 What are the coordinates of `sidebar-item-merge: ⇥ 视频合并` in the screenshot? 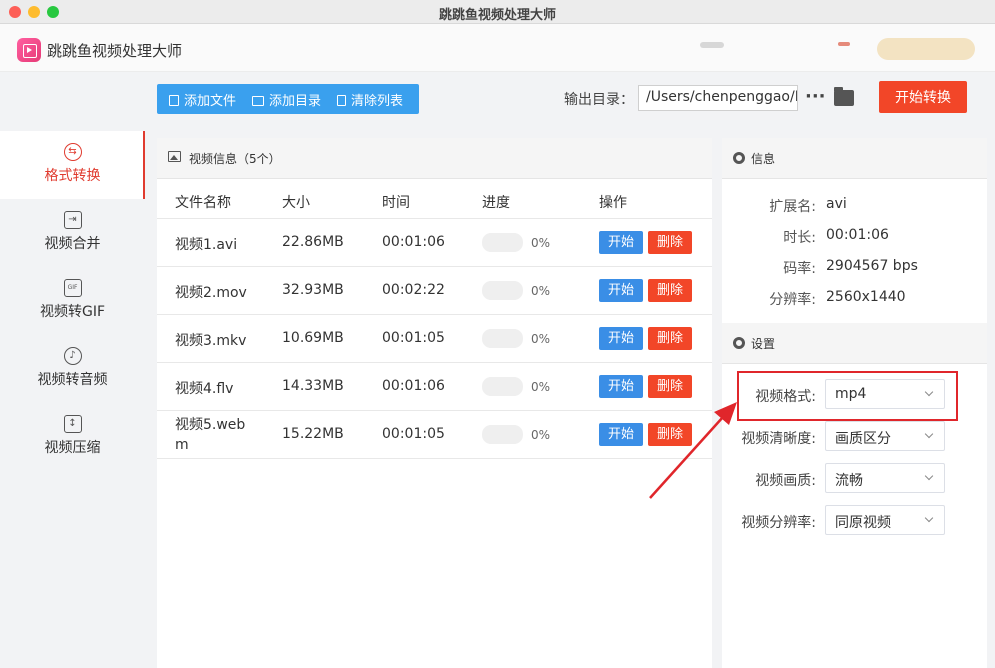 It's located at (72, 233).